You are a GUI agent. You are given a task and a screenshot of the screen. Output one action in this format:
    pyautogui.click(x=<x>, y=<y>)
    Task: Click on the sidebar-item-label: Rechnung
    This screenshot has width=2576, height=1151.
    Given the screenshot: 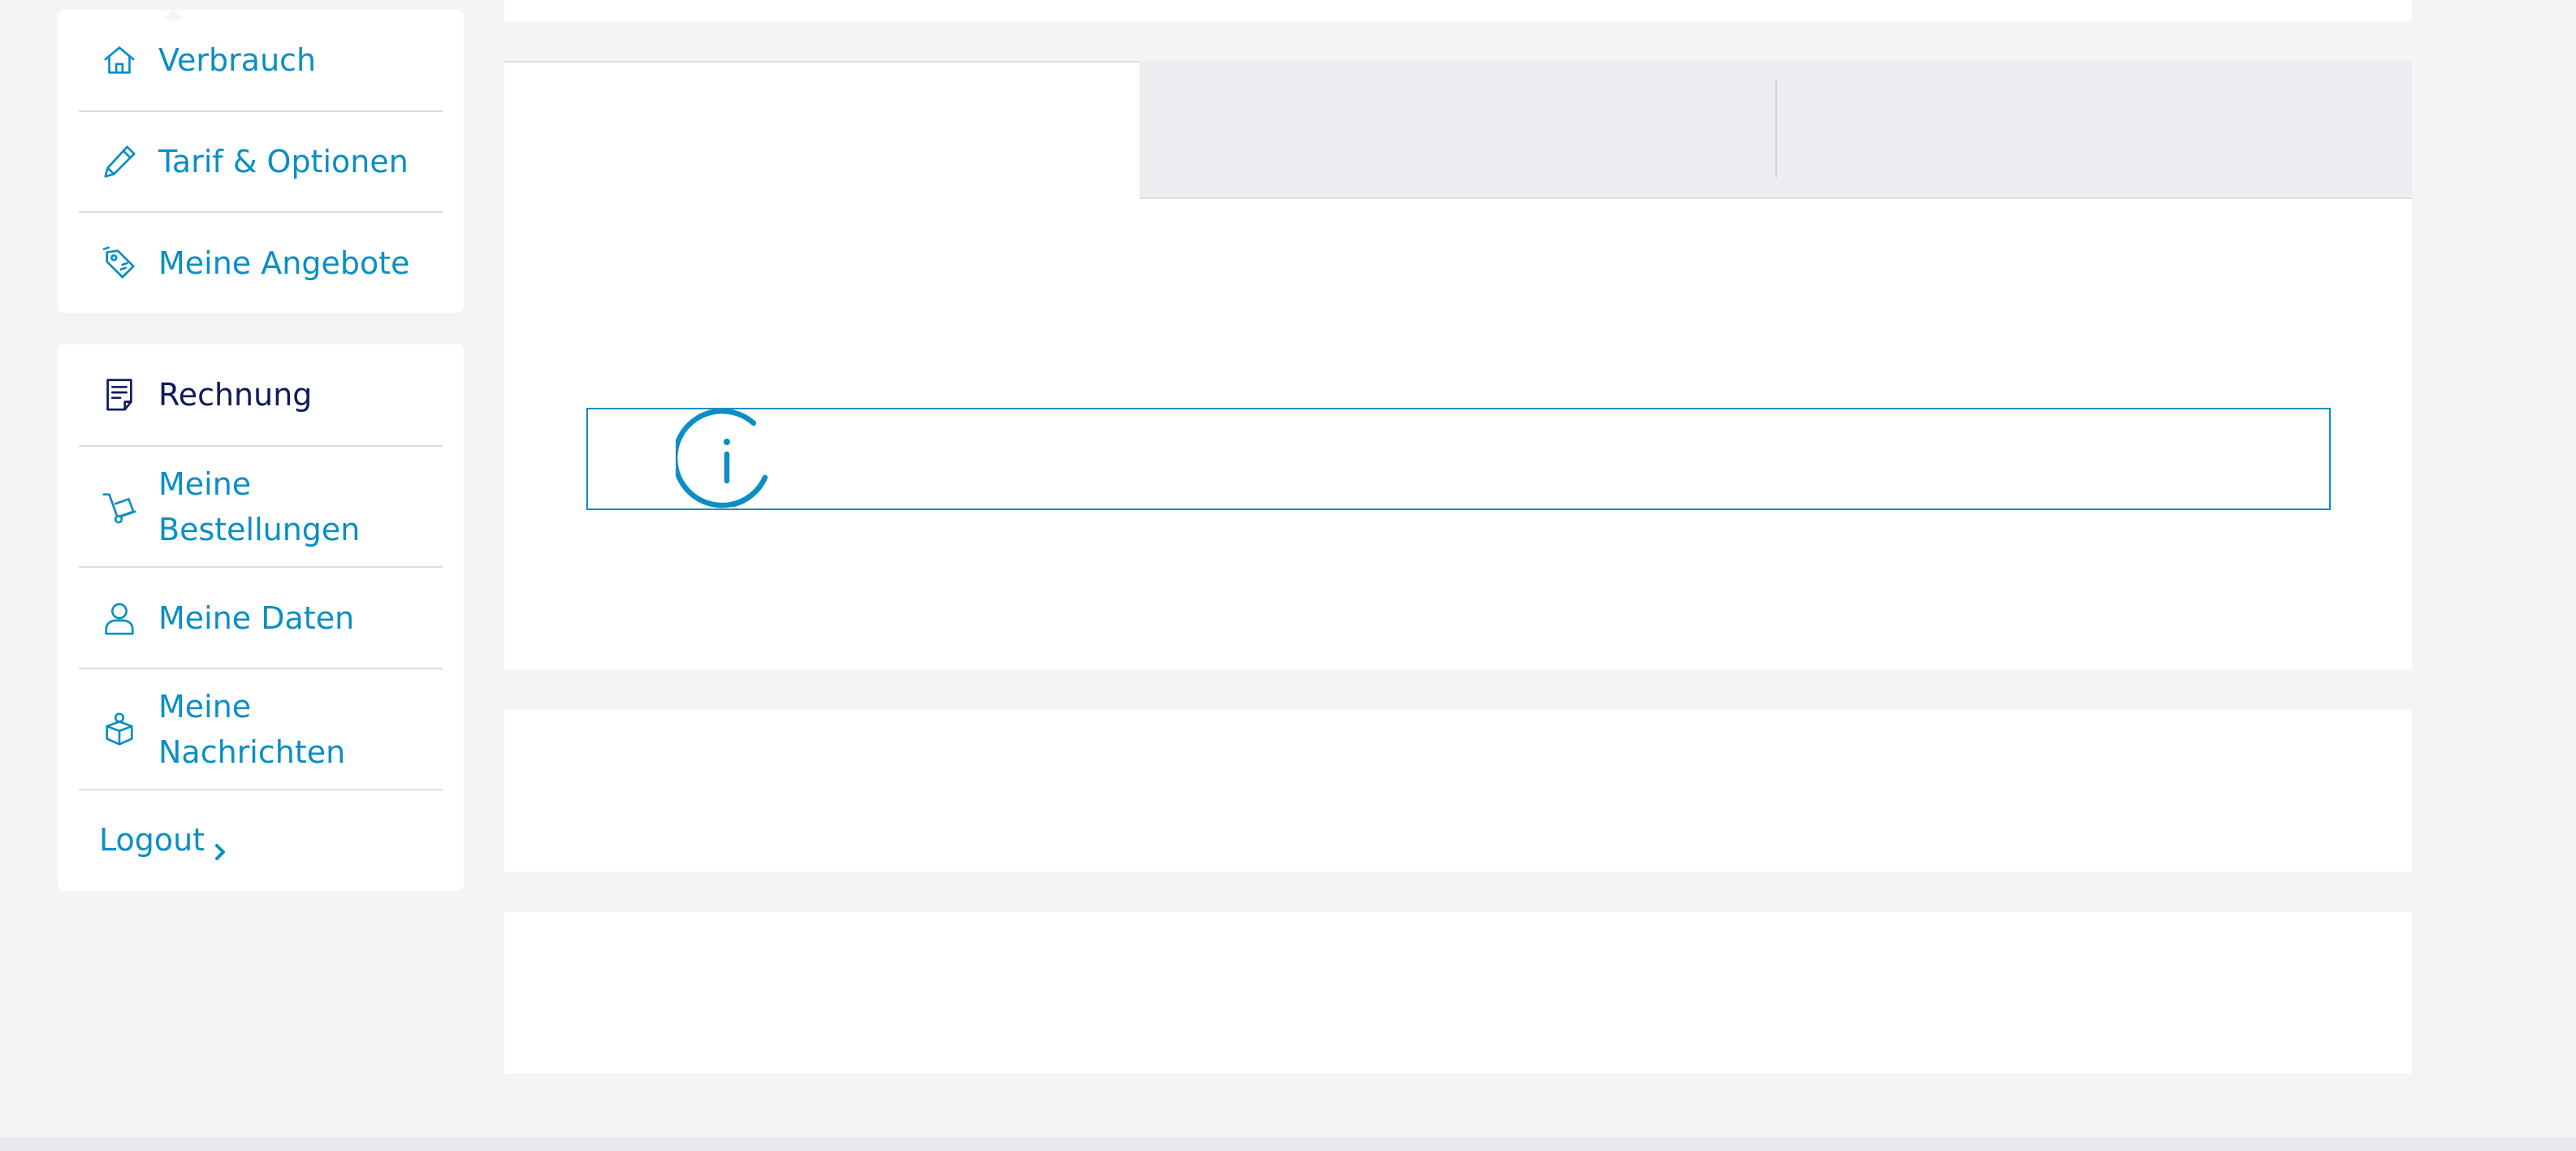 What is the action you would take?
    pyautogui.click(x=235, y=395)
    